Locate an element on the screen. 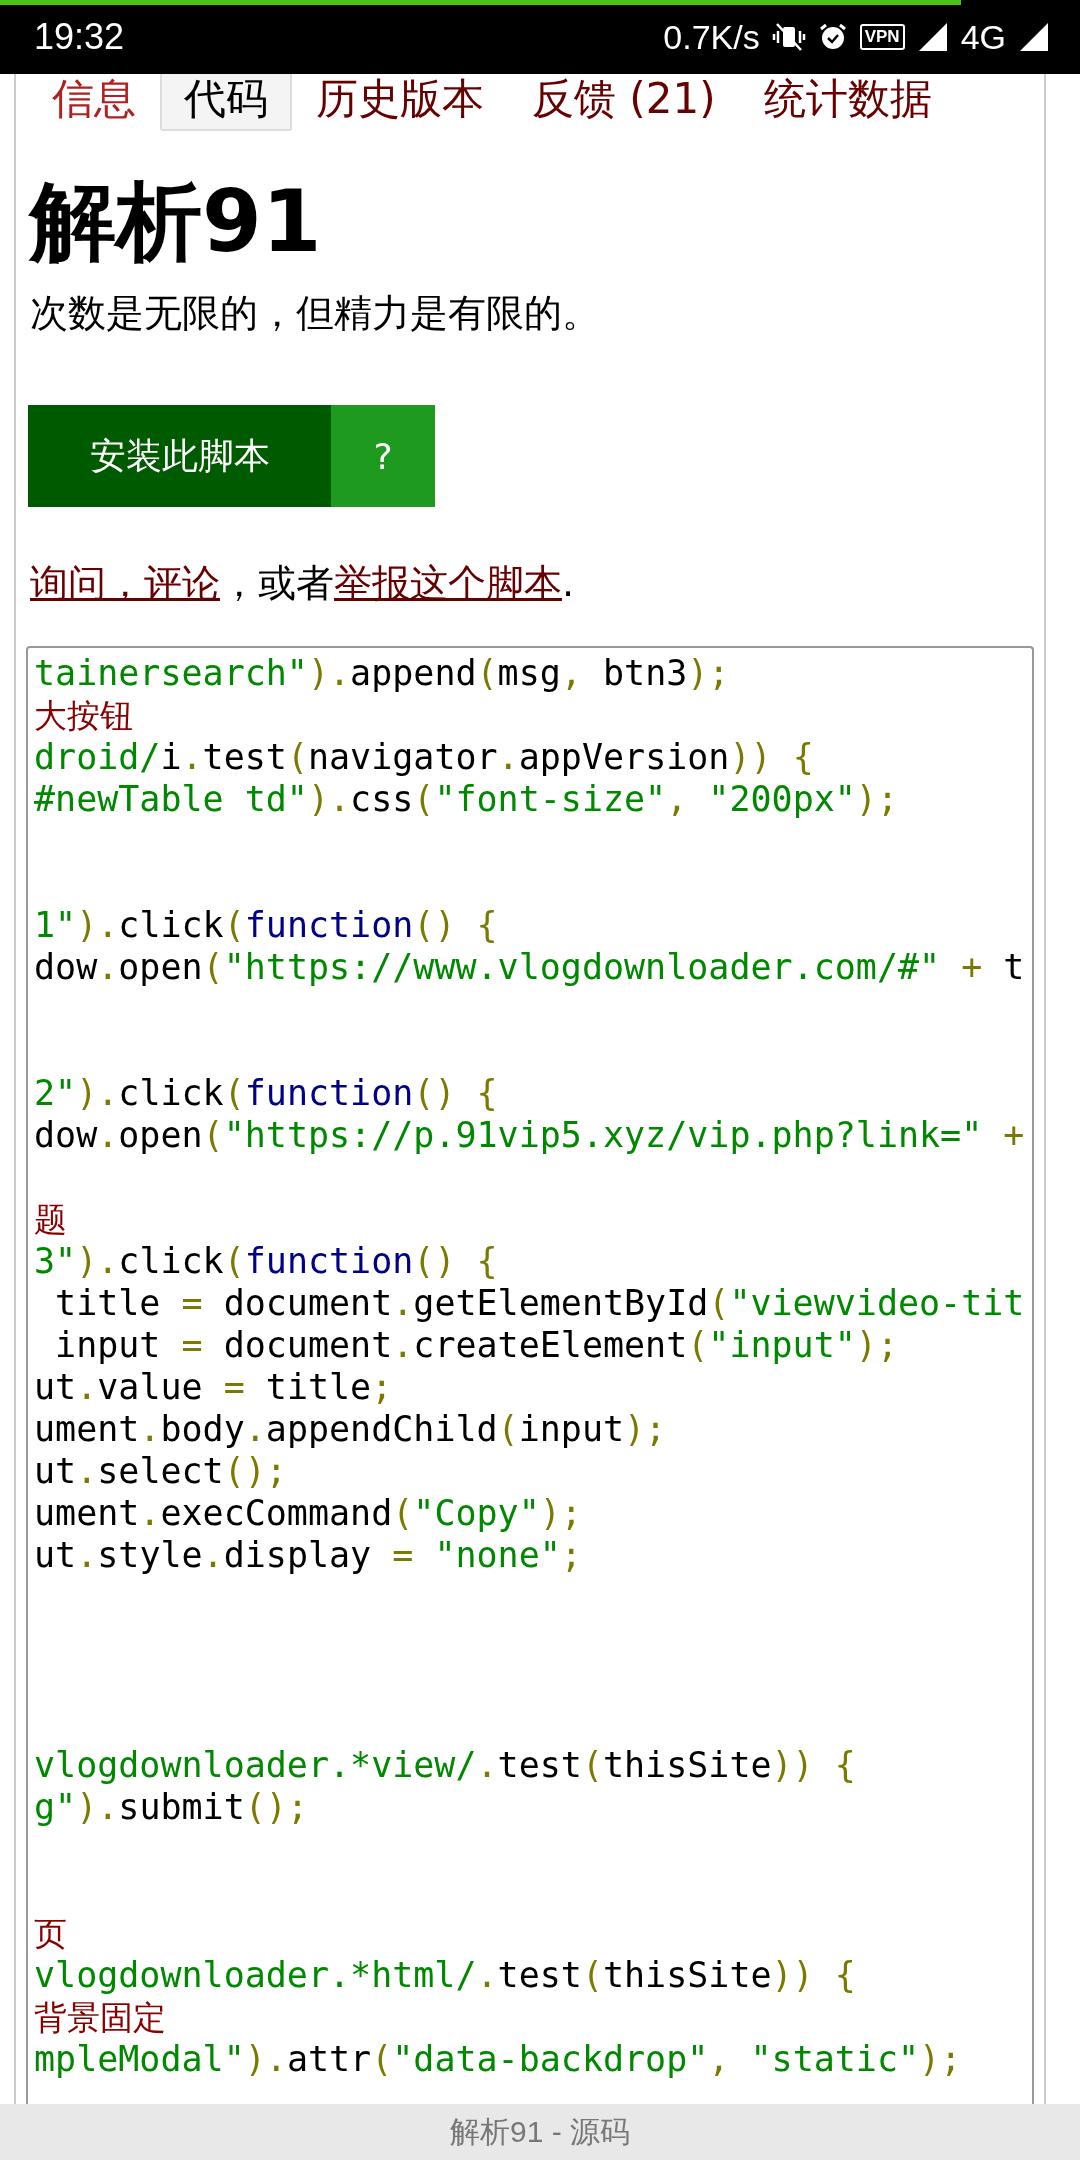 Image resolution: width=1080 pixels, height=2160 pixels. code-line: 题 is located at coordinates (50, 1220).